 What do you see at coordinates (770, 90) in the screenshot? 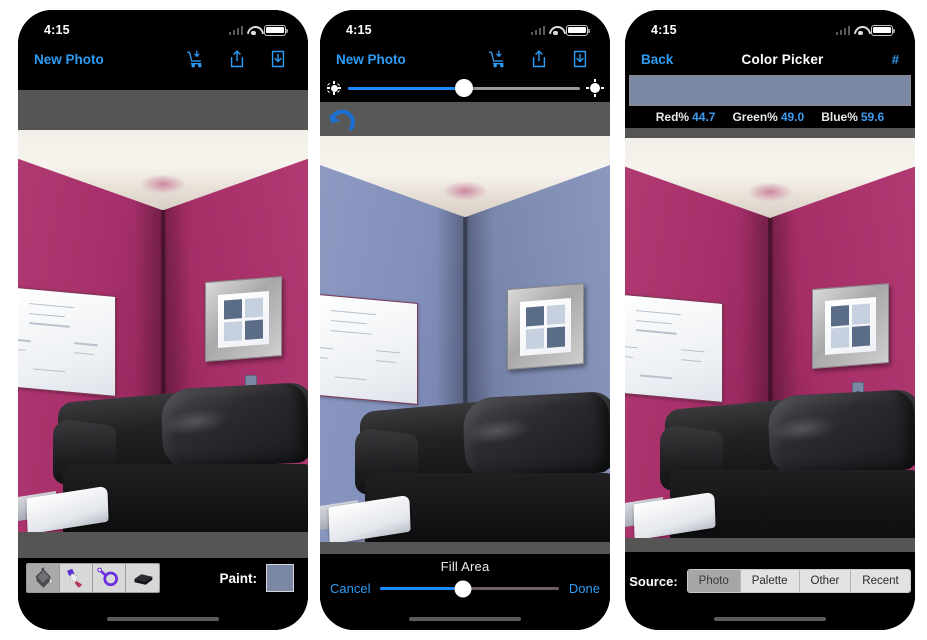
I see `color-preview-bar` at bounding box center [770, 90].